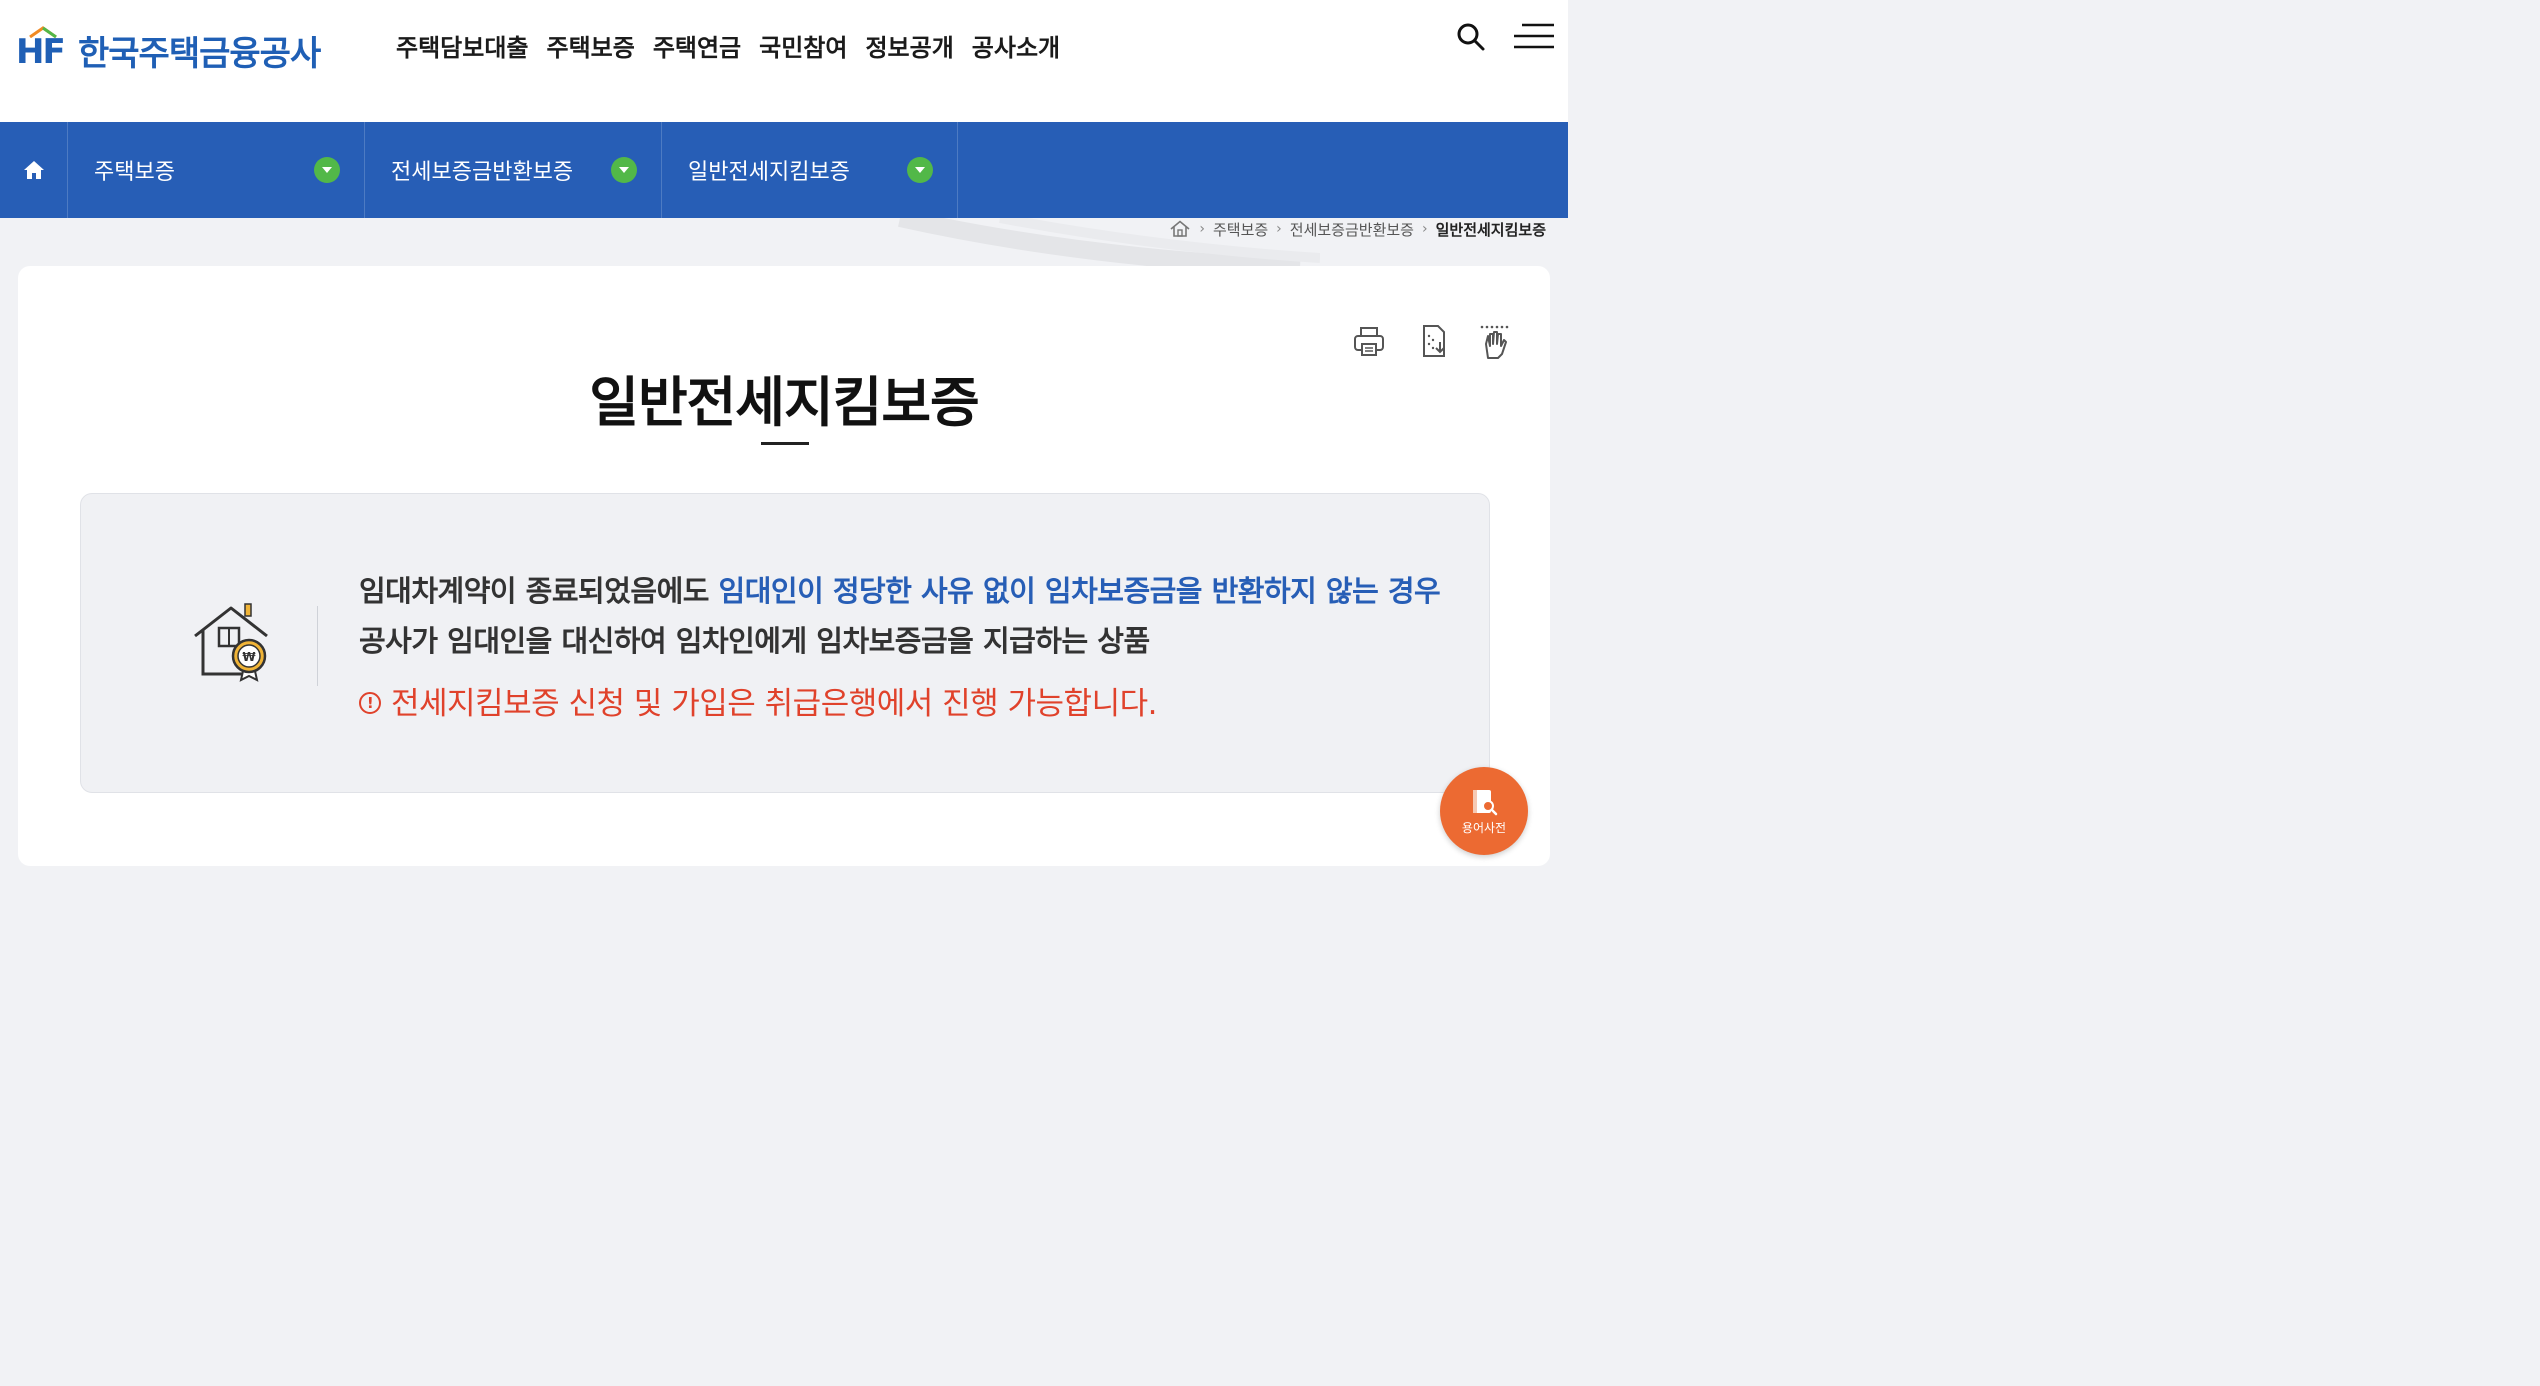 The width and height of the screenshot is (2540, 1386). I want to click on gnb-item-housing-guarantee: 주택보증, so click(590, 45).